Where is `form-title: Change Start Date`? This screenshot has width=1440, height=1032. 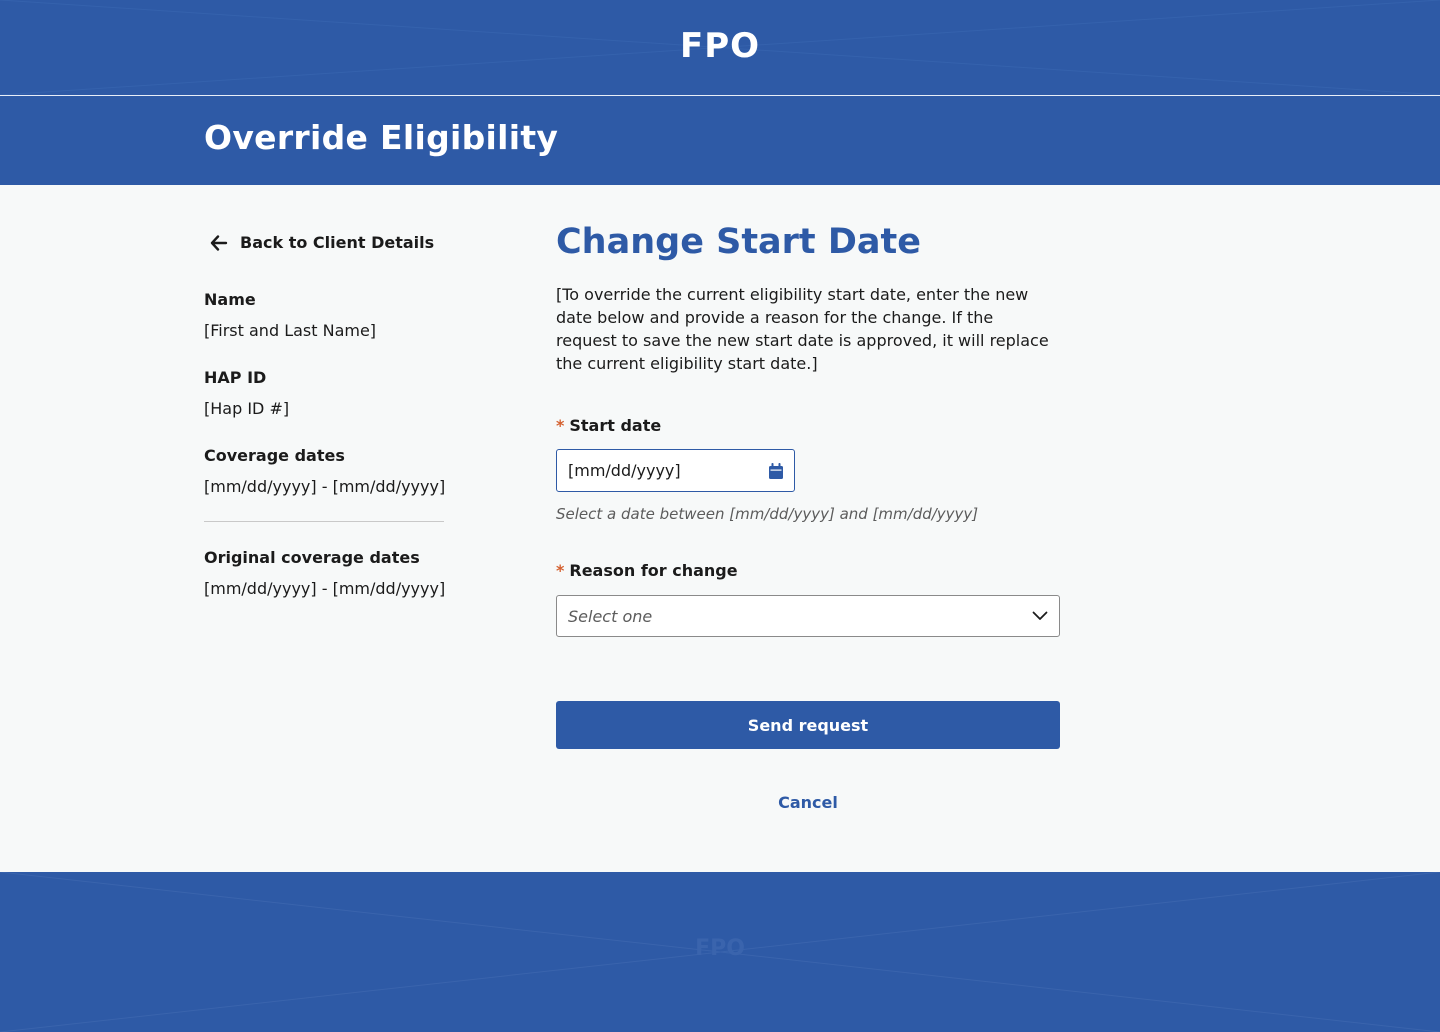
form-title: Change Start Date is located at coordinates (738, 242).